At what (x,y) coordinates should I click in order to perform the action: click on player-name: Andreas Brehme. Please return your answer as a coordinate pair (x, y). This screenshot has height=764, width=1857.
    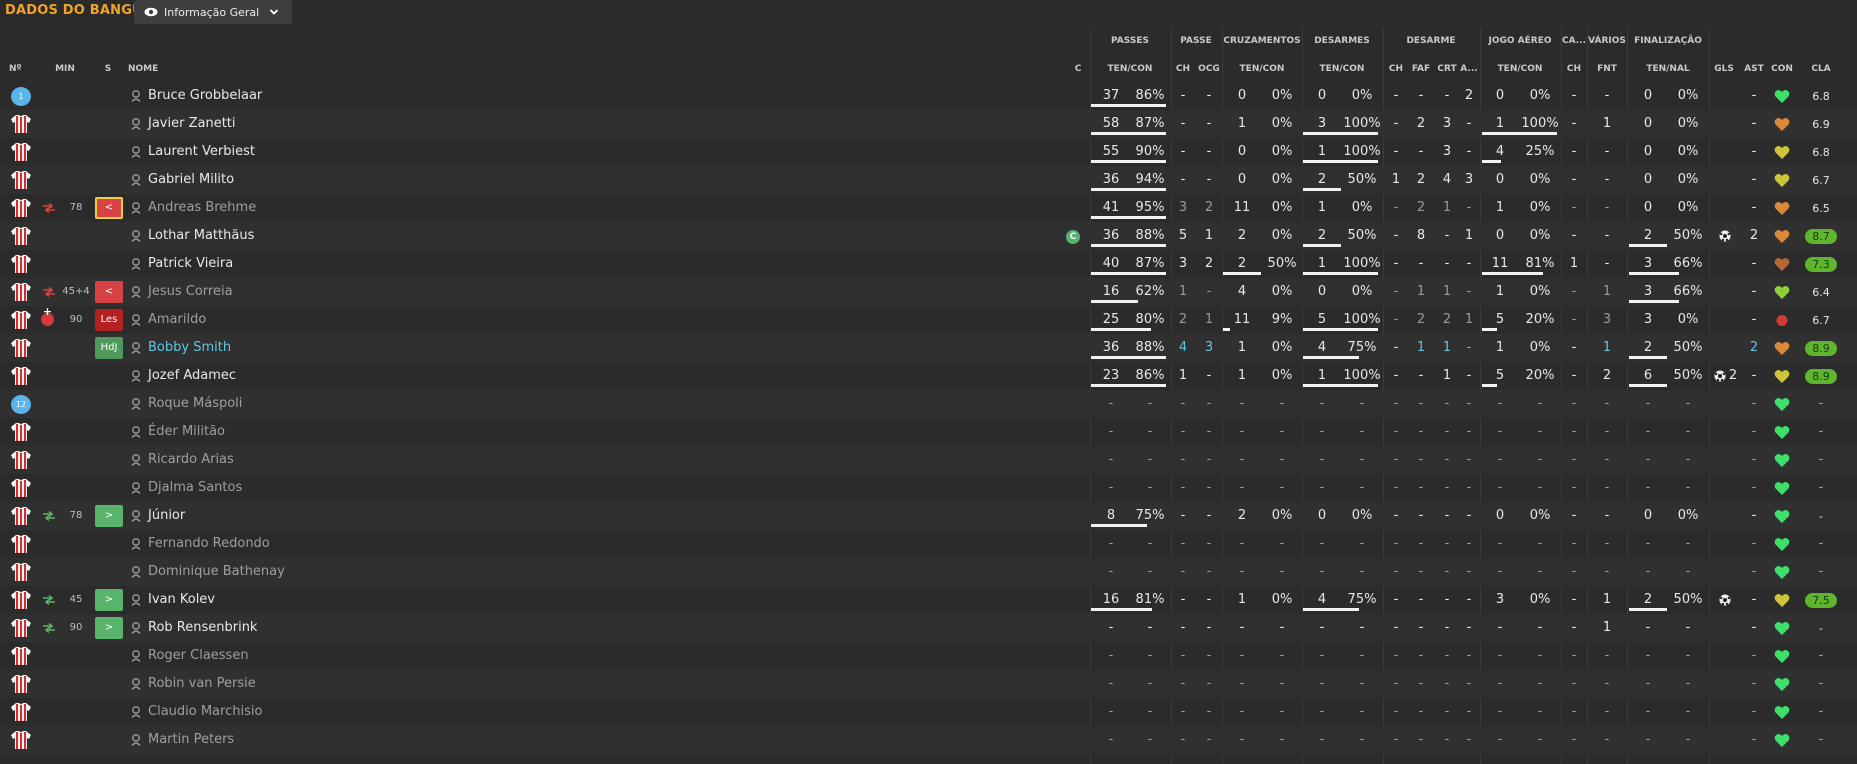
    Looking at the image, I should click on (202, 208).